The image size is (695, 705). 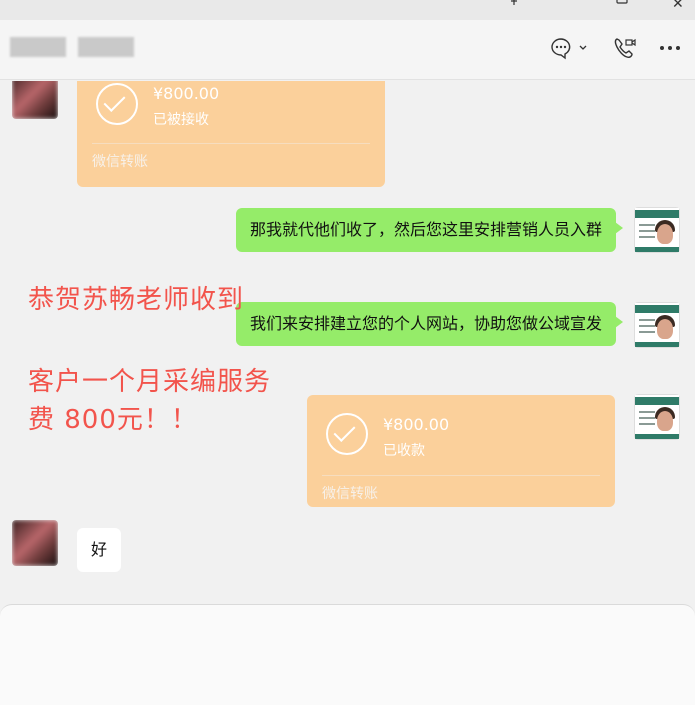 I want to click on transfer-card-collected: ¥800.00 已收款 微信转账, so click(x=461, y=451).